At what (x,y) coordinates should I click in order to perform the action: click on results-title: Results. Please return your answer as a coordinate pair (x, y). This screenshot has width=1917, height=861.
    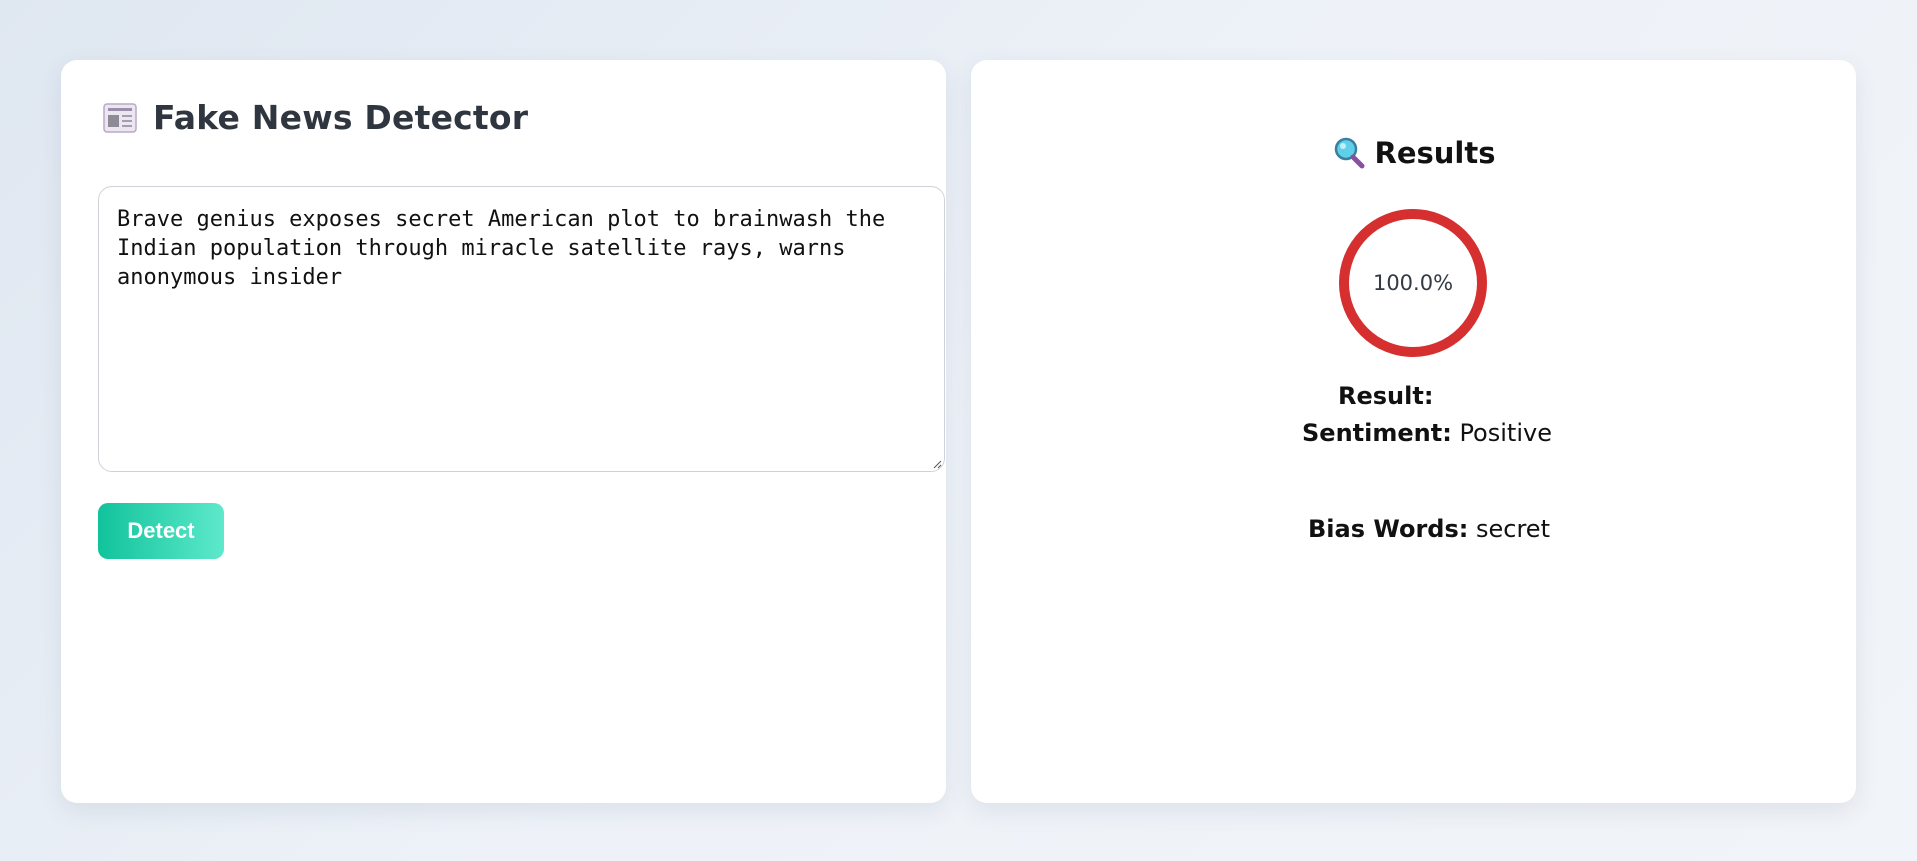
    Looking at the image, I should click on (1435, 153).